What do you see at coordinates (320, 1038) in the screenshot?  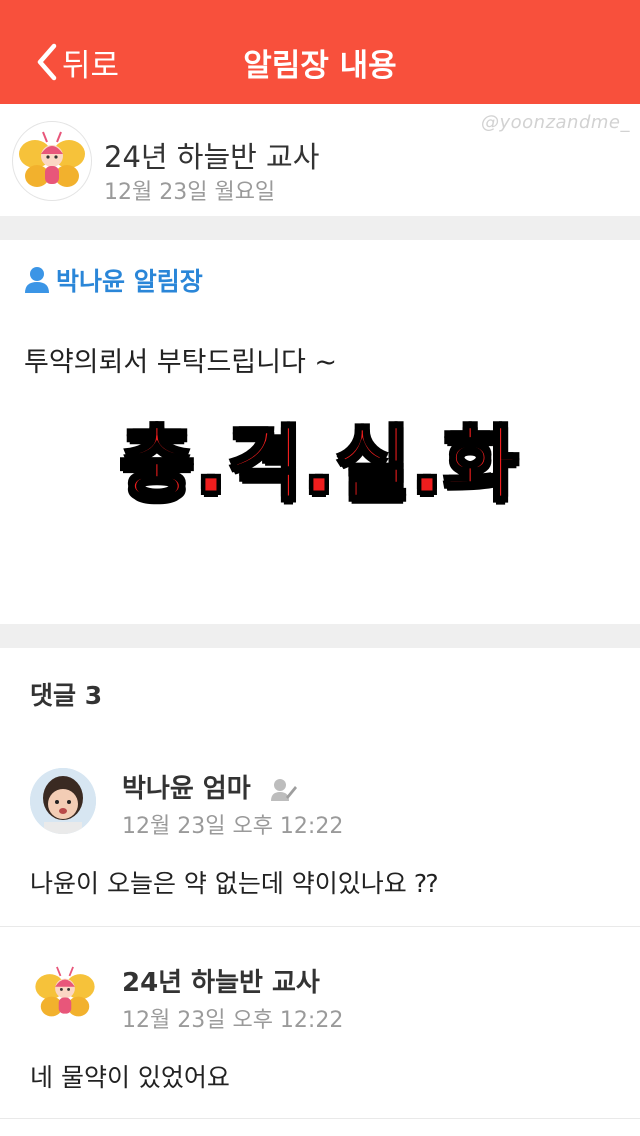 I see `comment-item: 24년 하늘반 교사 12월 23일 오후 12:22 네 물약이 있었어요` at bounding box center [320, 1038].